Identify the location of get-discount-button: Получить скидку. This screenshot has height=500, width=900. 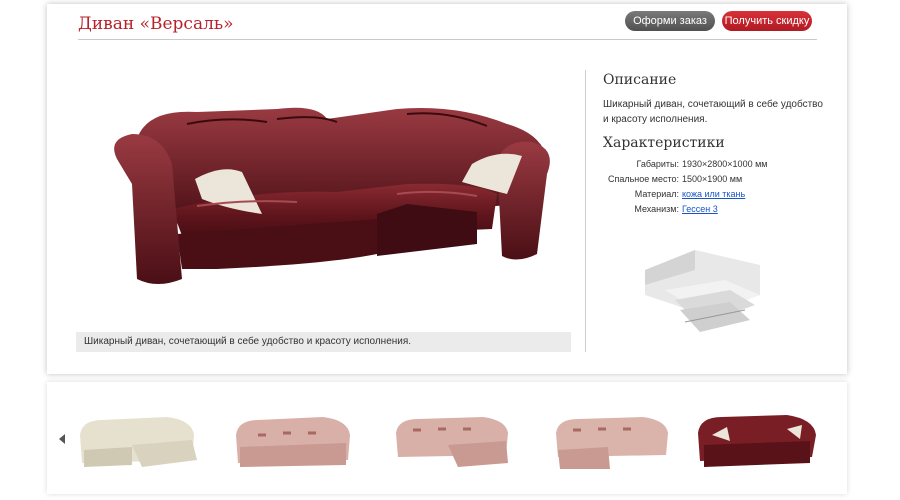
(767, 21).